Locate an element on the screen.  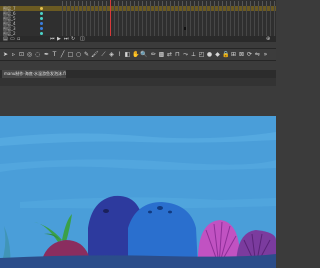
lock-fill-icon: 🔒 is located at coordinates (225, 54).